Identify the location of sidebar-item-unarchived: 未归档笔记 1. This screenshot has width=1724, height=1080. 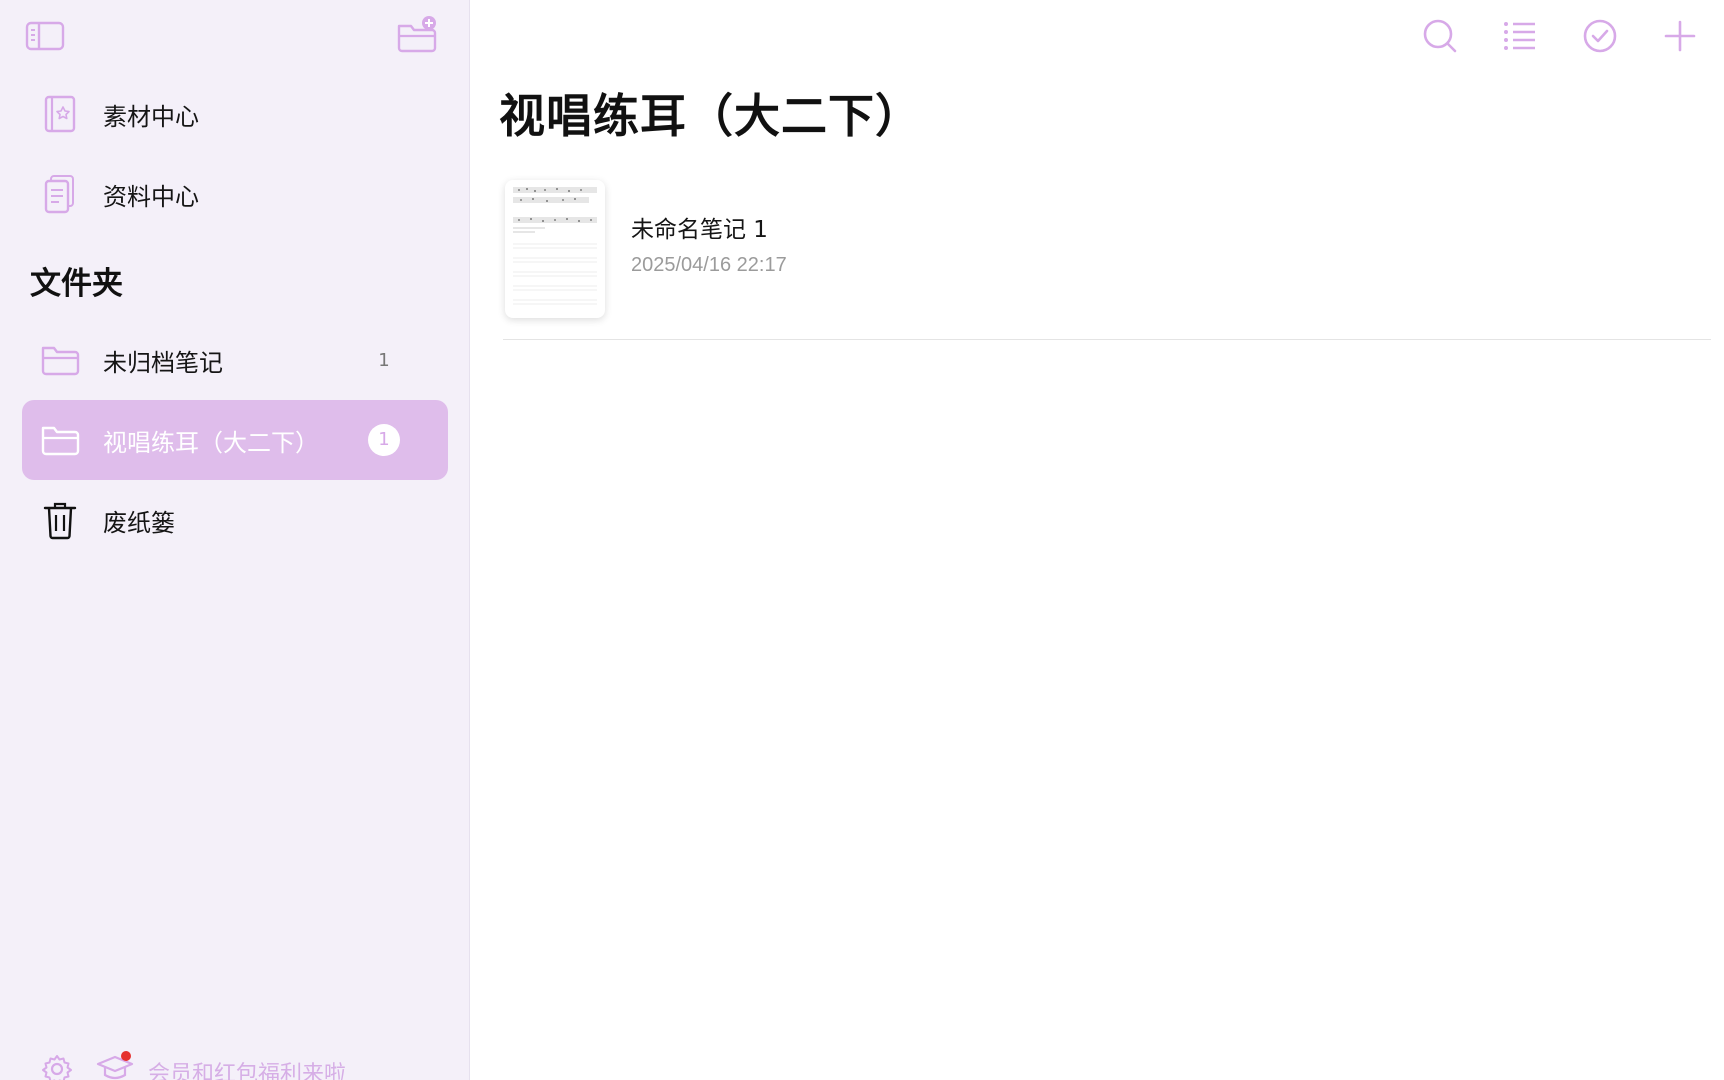
(235, 360).